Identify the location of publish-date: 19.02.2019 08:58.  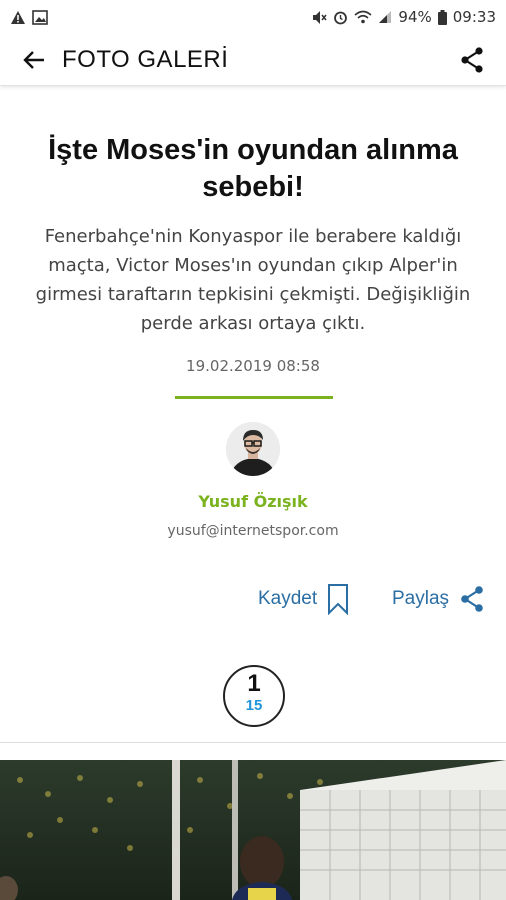
(253, 366).